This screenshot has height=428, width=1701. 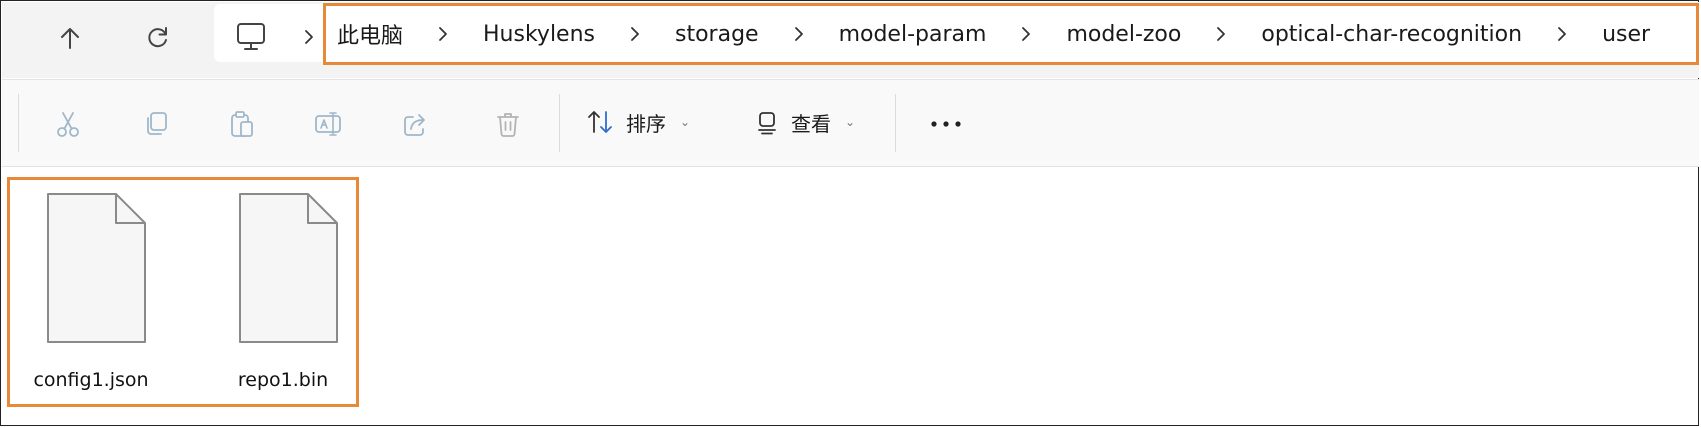 What do you see at coordinates (1626, 34) in the screenshot?
I see `breadcrumb-item-user: user` at bounding box center [1626, 34].